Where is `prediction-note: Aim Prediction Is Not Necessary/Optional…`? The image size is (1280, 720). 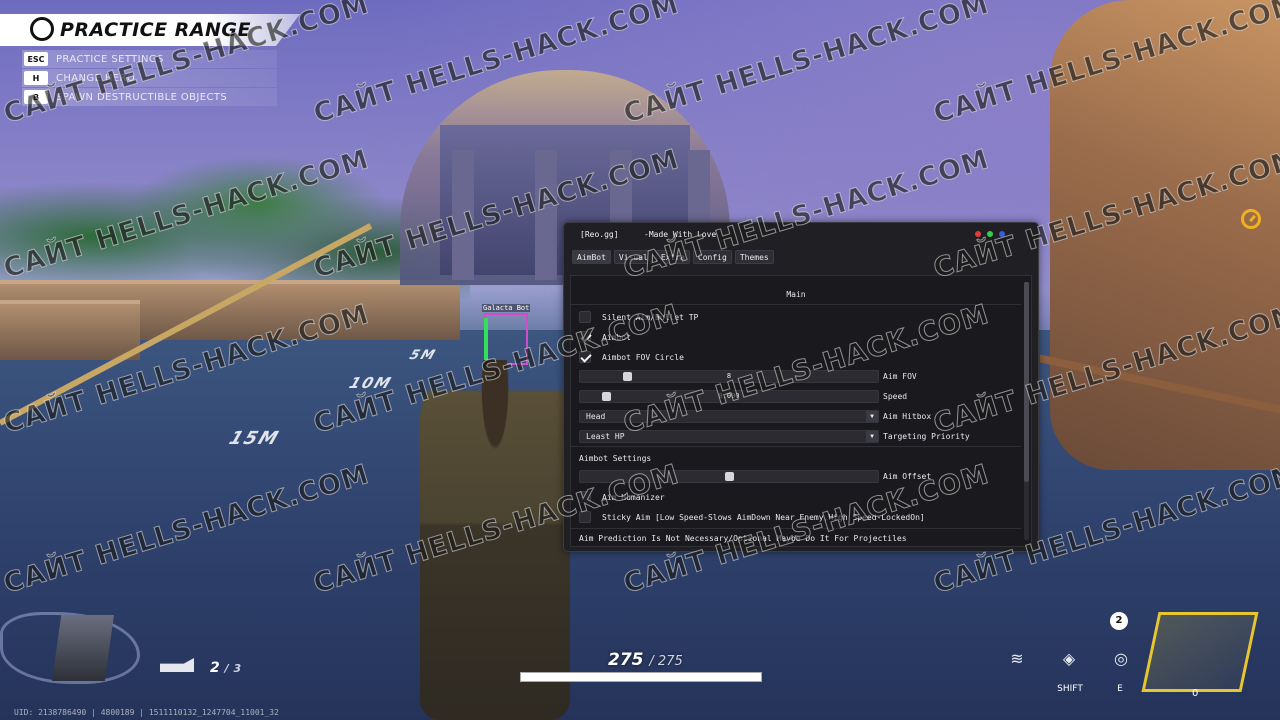 prediction-note: Aim Prediction Is Not Necessary/Optional… is located at coordinates (743, 538).